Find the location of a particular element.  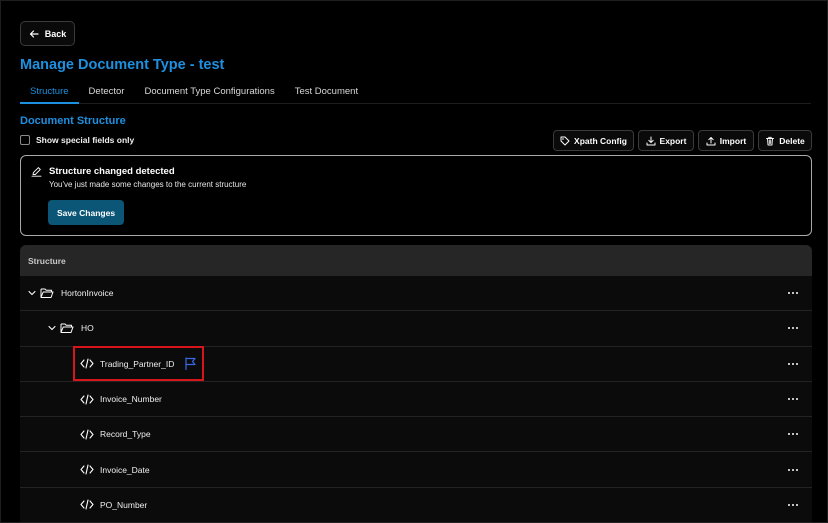

export-button: Export is located at coordinates (666, 140).